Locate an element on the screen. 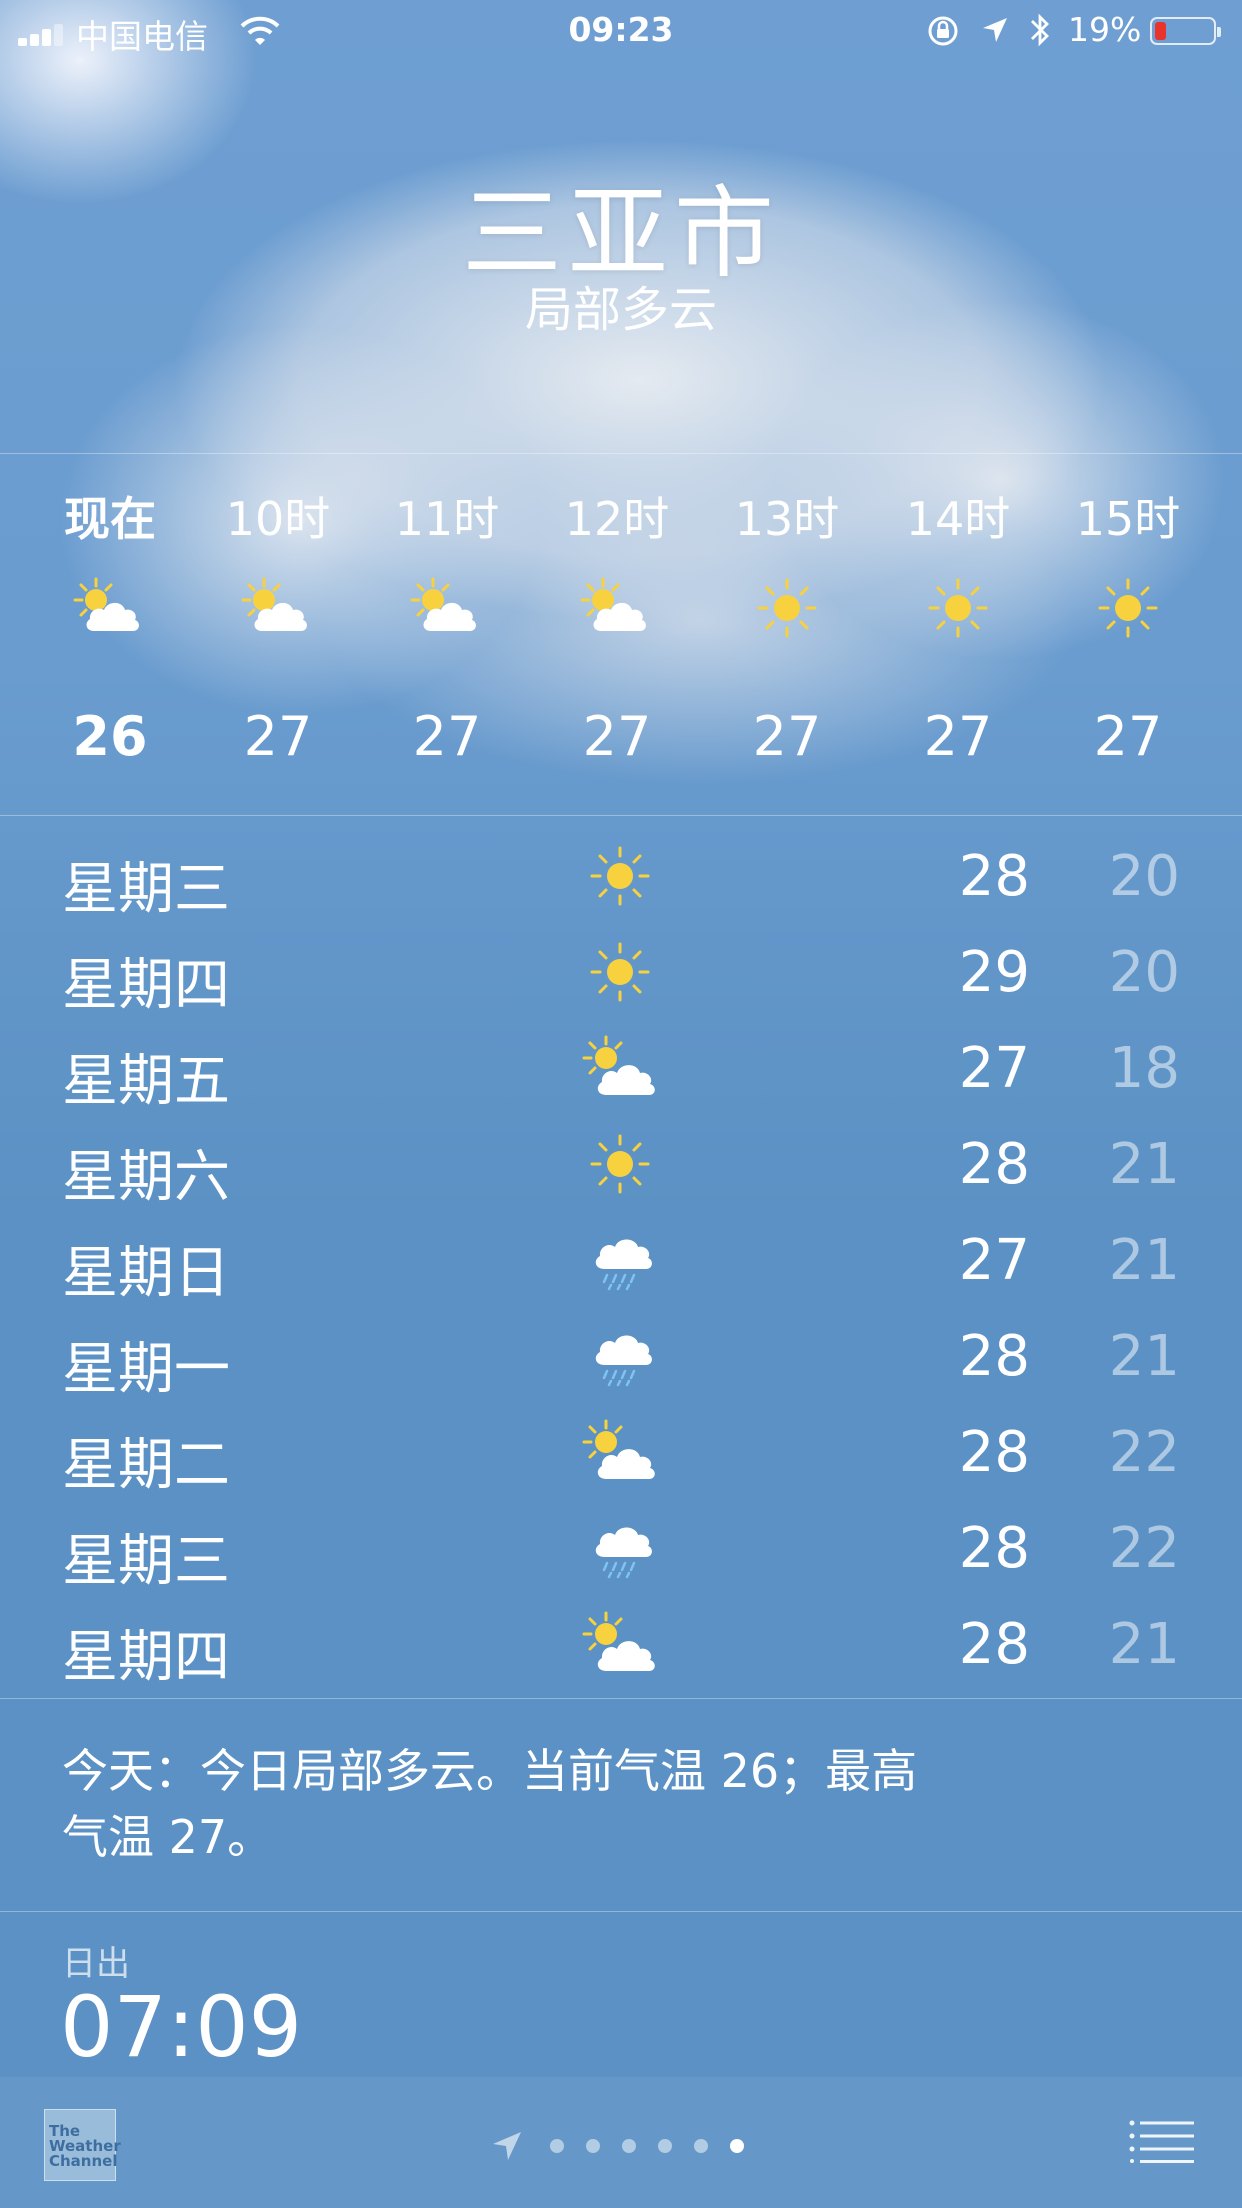 This screenshot has width=1242, height=2208. day-row: 星期五 27 18 is located at coordinates (621, 1070).